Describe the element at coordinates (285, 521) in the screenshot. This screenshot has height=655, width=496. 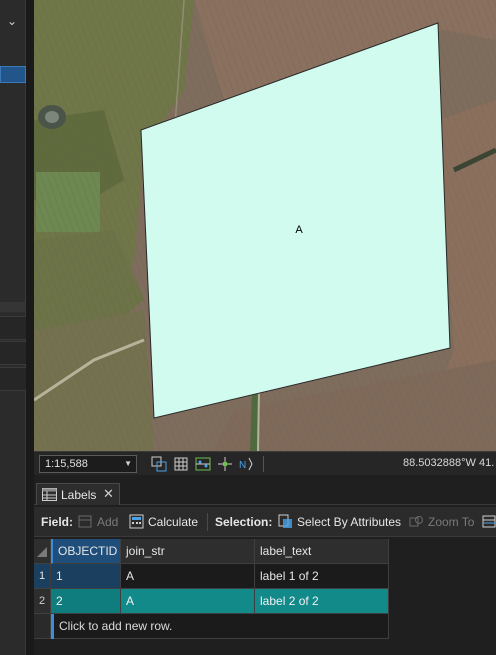
I see `select-by-attributes-icon` at that location.